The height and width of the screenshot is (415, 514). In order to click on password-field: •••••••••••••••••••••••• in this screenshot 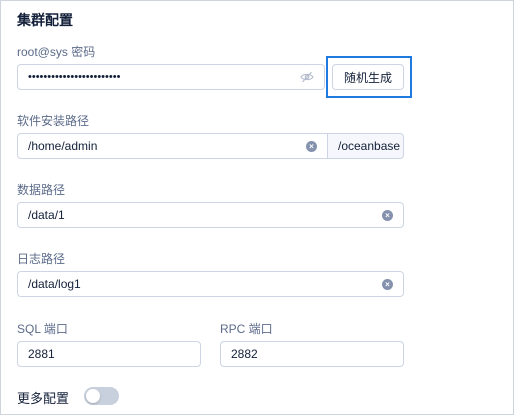, I will do `click(171, 77)`.